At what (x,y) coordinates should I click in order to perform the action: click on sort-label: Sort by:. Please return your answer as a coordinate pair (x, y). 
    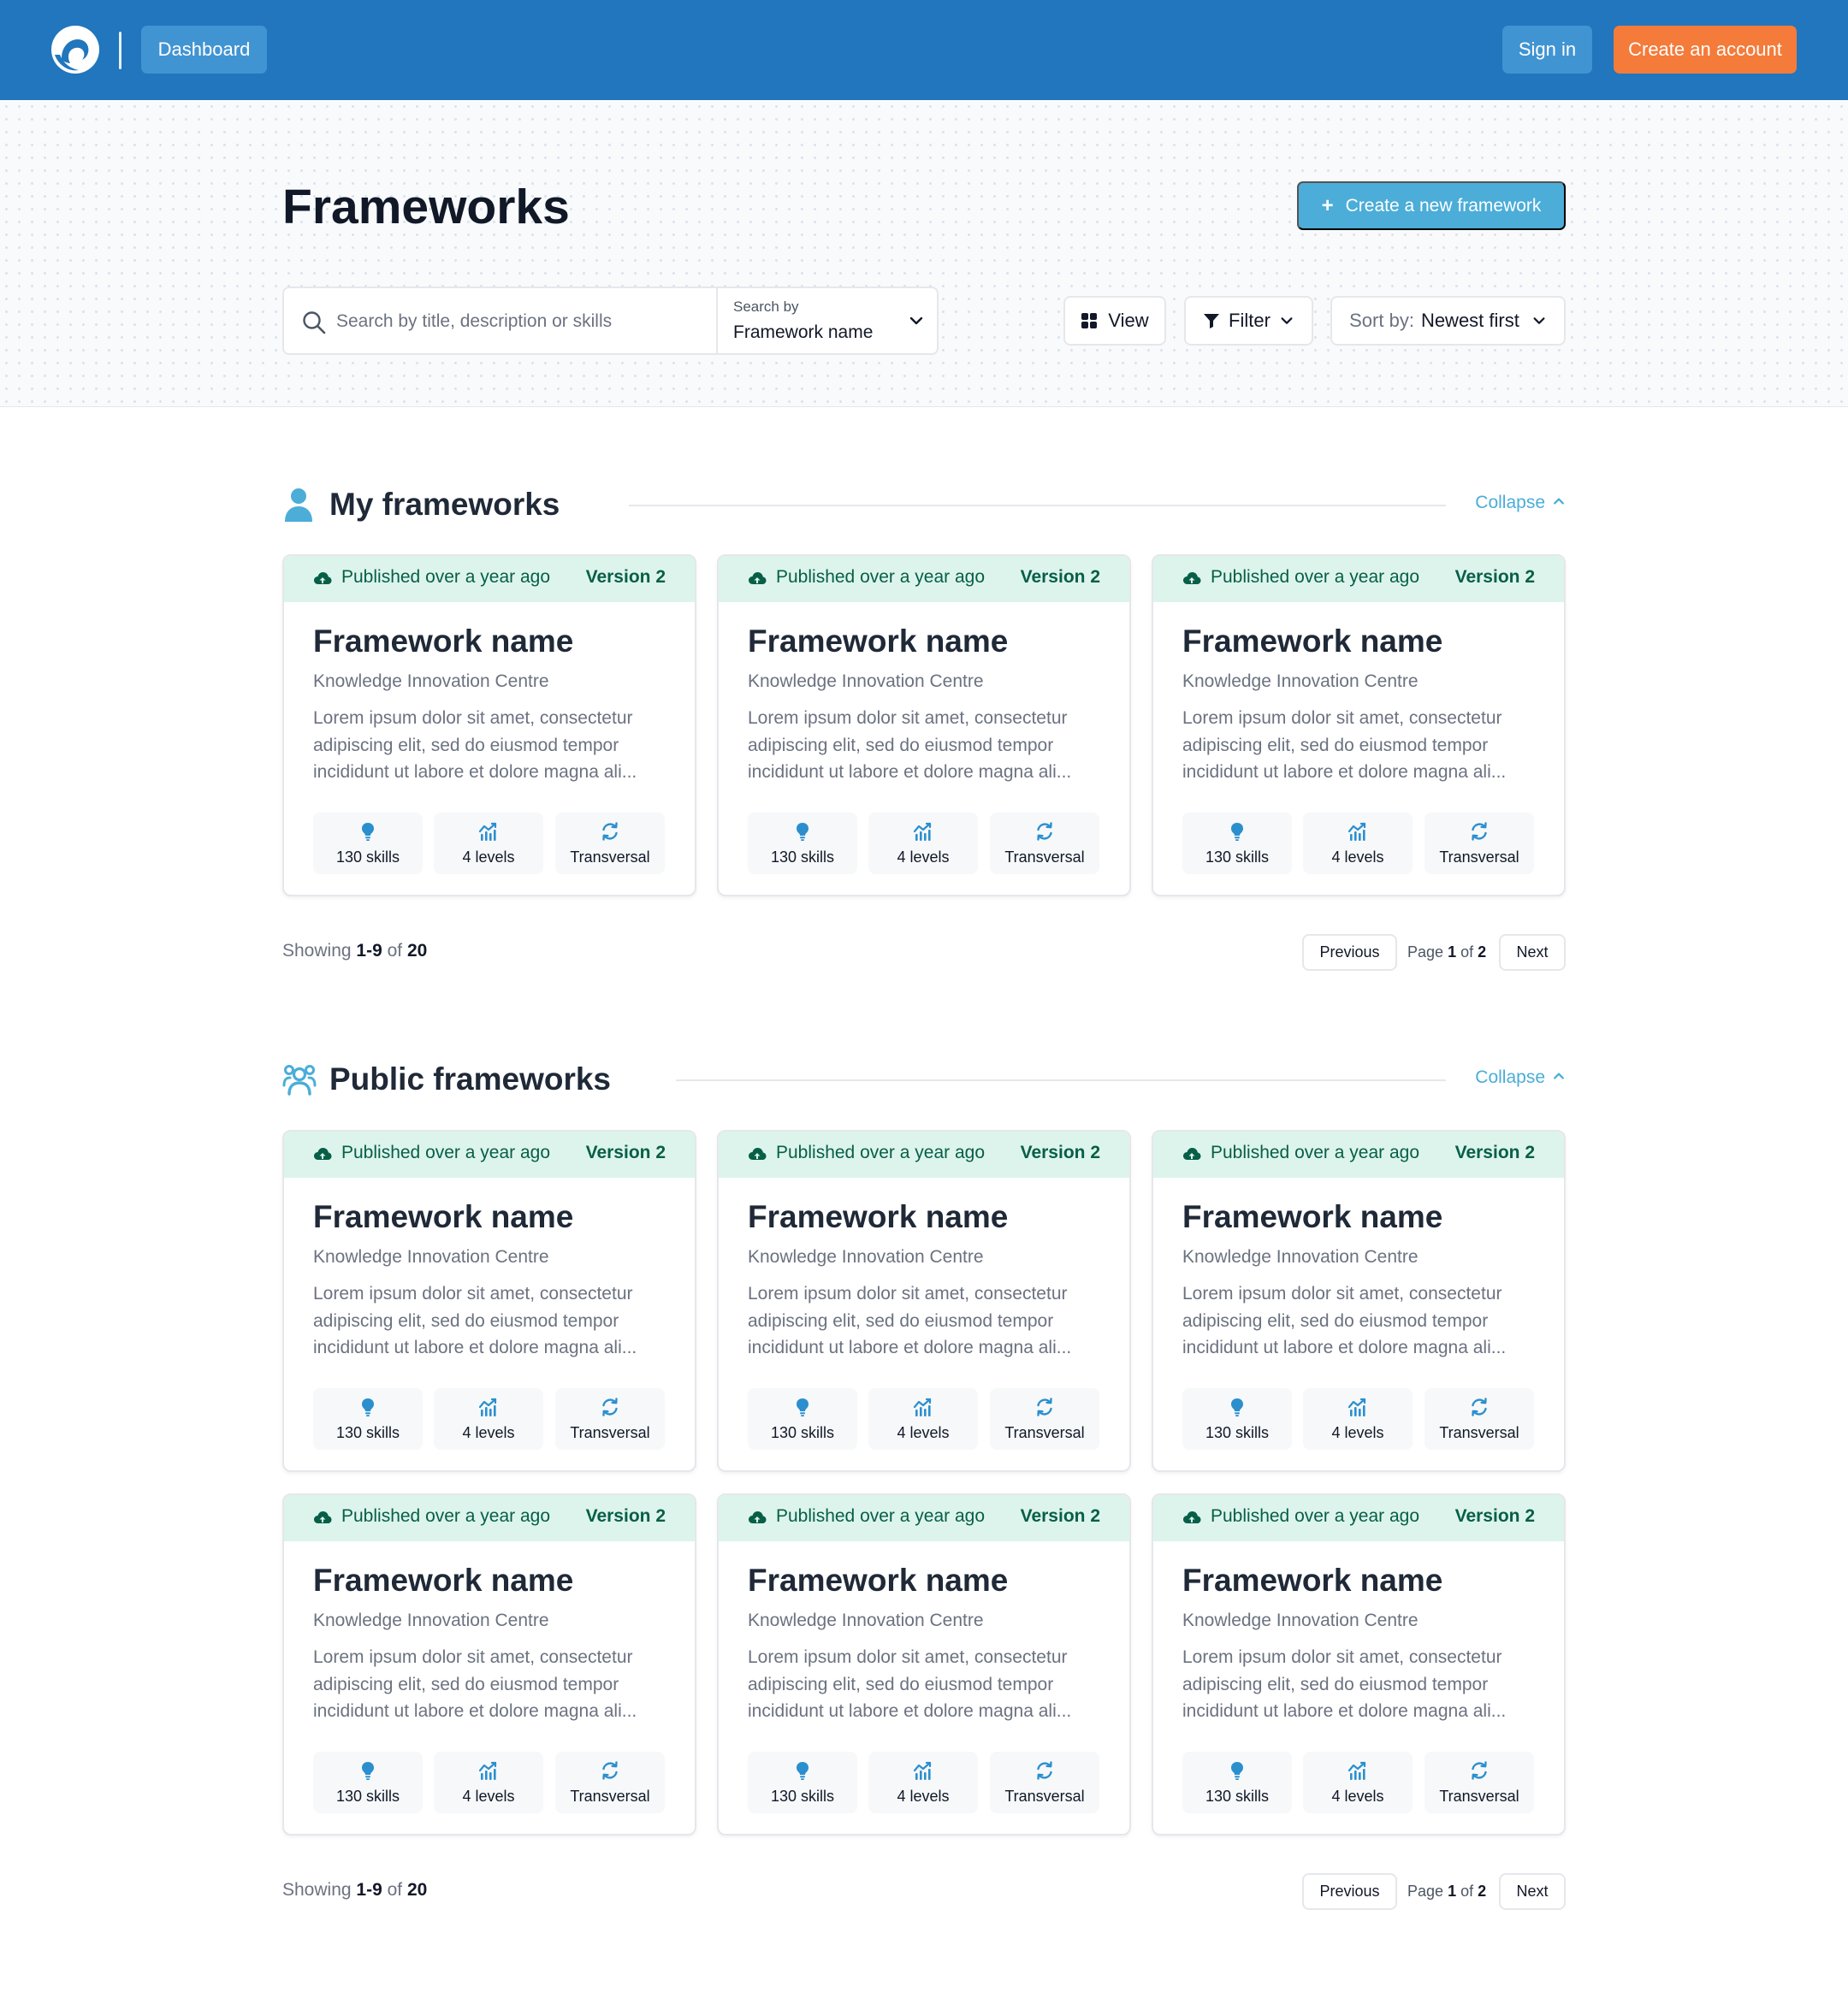
    Looking at the image, I should click on (1381, 320).